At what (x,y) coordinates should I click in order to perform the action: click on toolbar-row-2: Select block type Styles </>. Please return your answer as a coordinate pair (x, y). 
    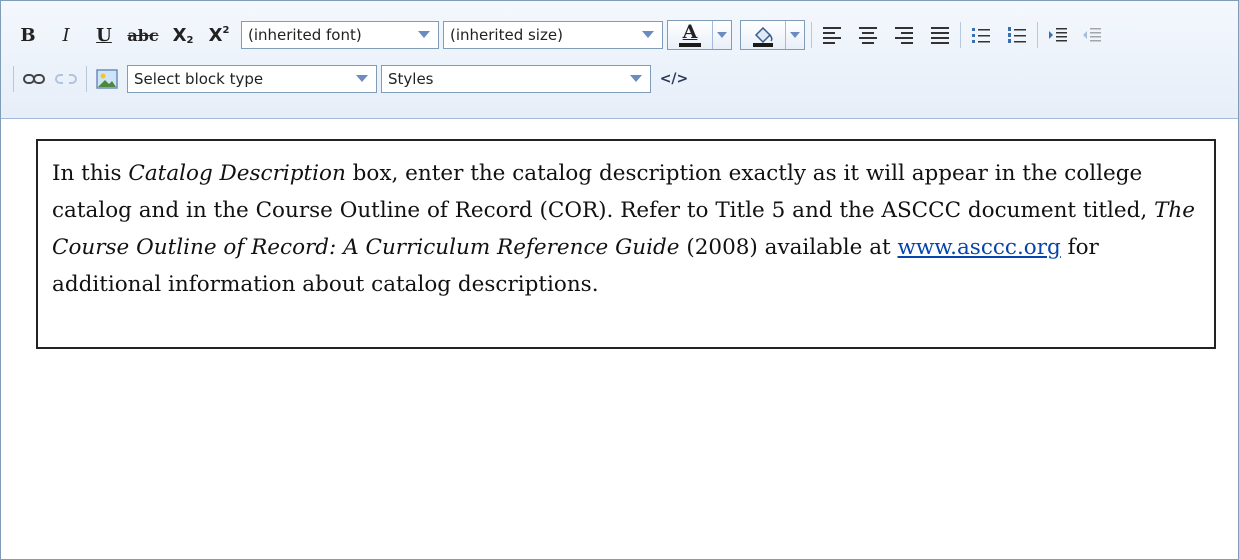
    Looking at the image, I should click on (345, 79).